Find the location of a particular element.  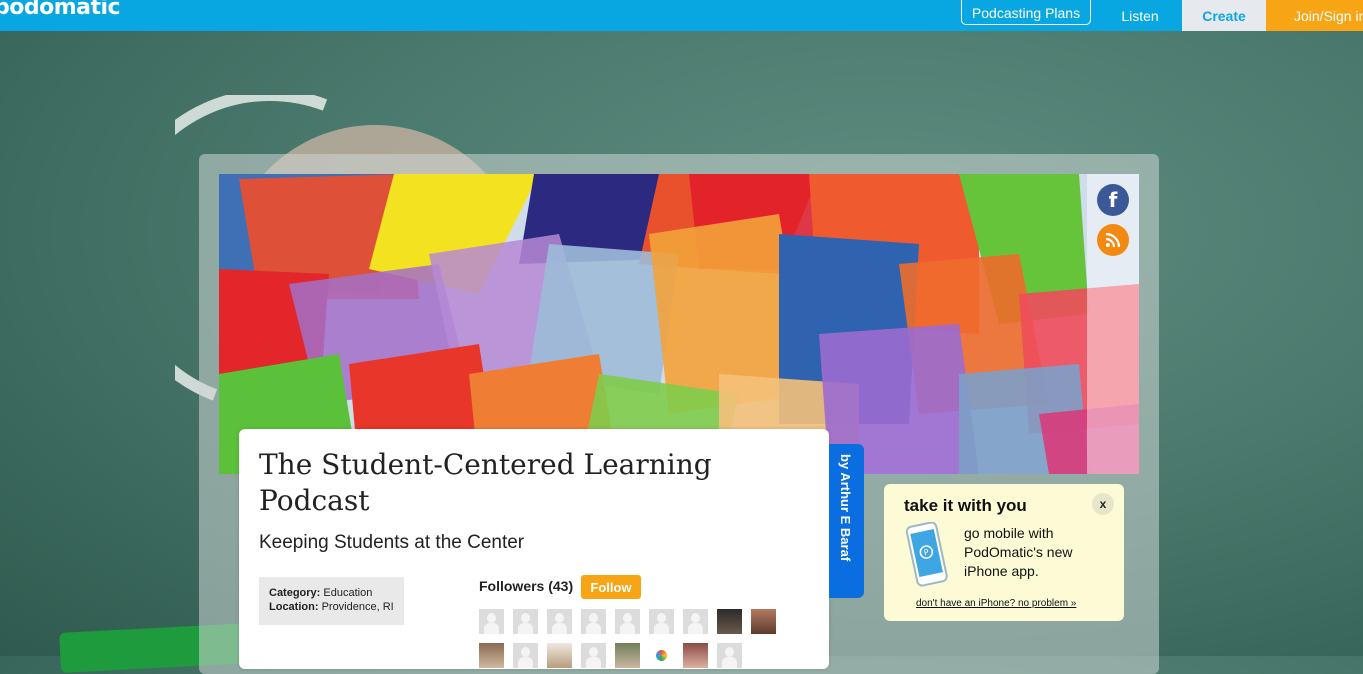

podcast-subtitle: Keeping Students at the Center is located at coordinates (392, 542).